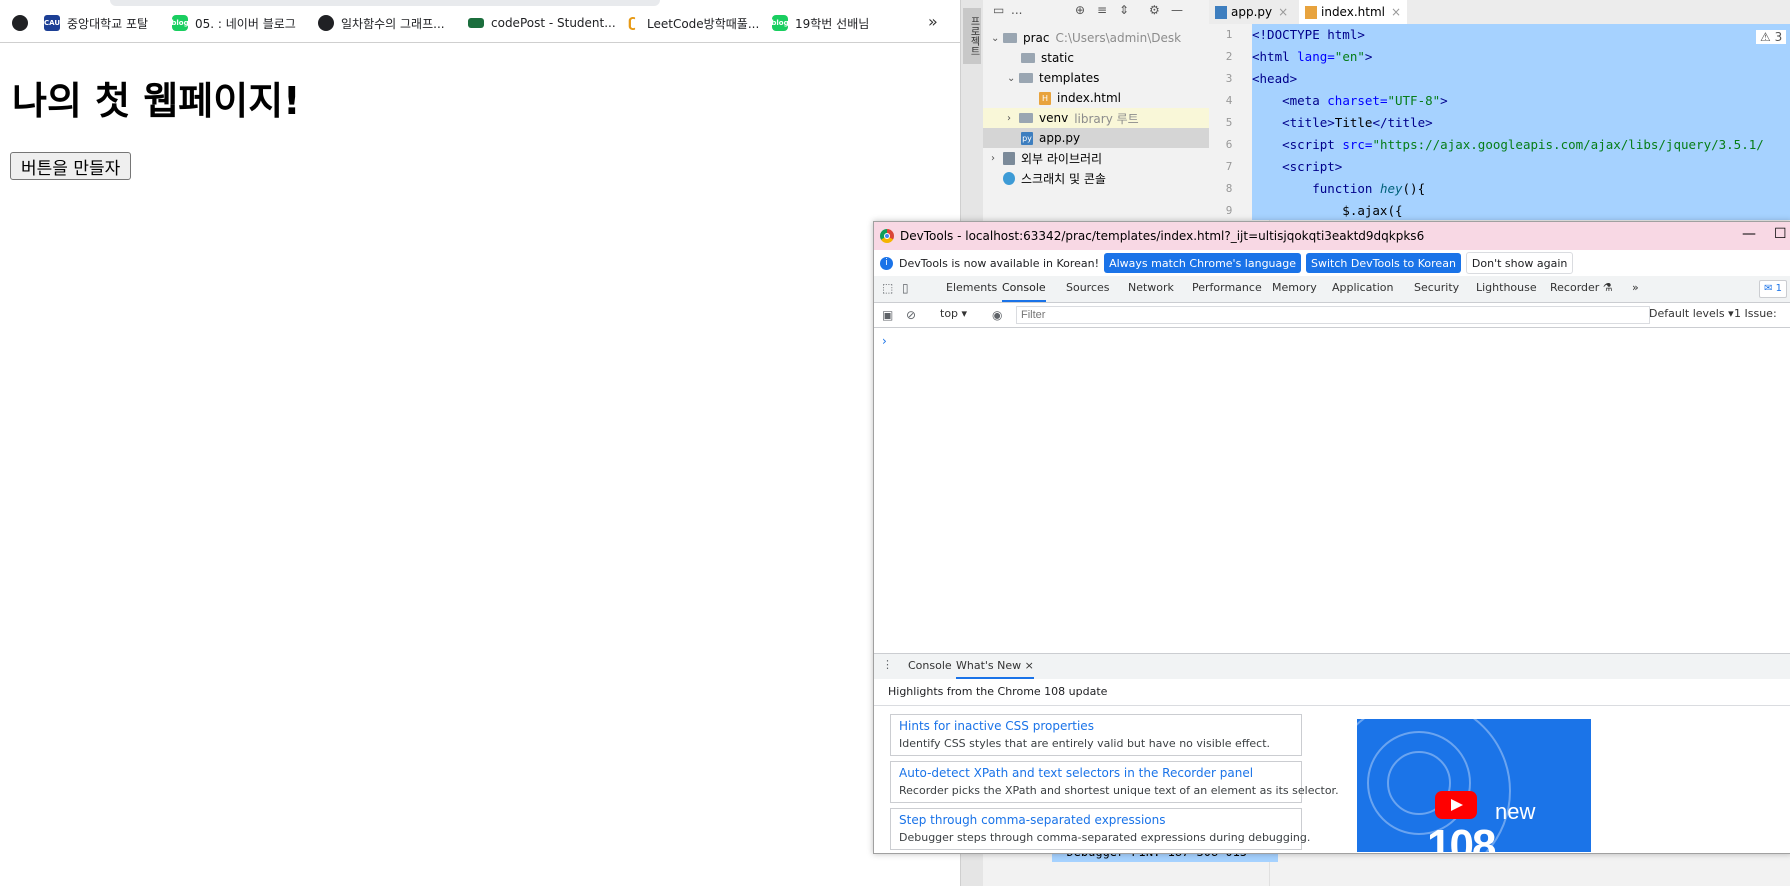 Image resolution: width=1790 pixels, height=886 pixels. Describe the element at coordinates (1060, 138) in the screenshot. I see `tree-item-label: app.py` at that location.